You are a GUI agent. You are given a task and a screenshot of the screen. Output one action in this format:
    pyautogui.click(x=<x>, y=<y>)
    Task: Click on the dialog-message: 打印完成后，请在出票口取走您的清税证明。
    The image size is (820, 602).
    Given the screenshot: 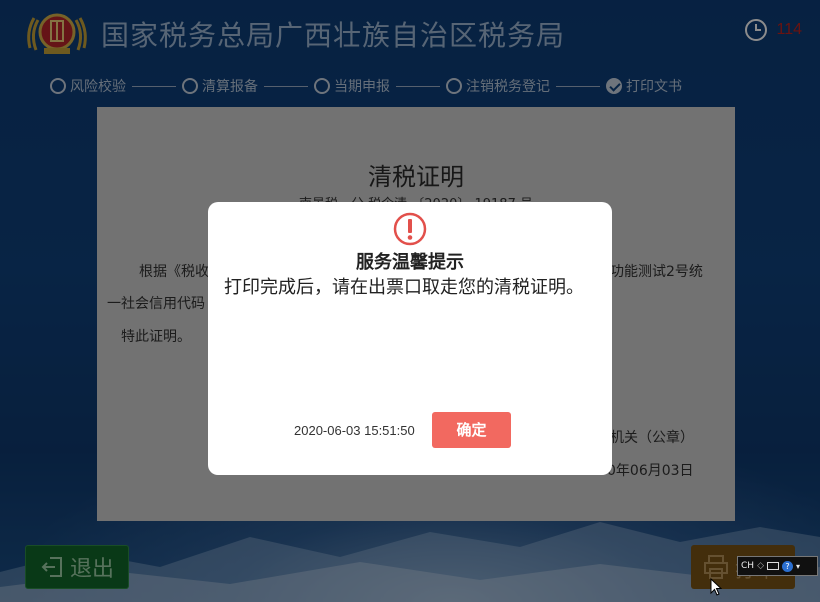 What is the action you would take?
    pyautogui.click(x=404, y=287)
    